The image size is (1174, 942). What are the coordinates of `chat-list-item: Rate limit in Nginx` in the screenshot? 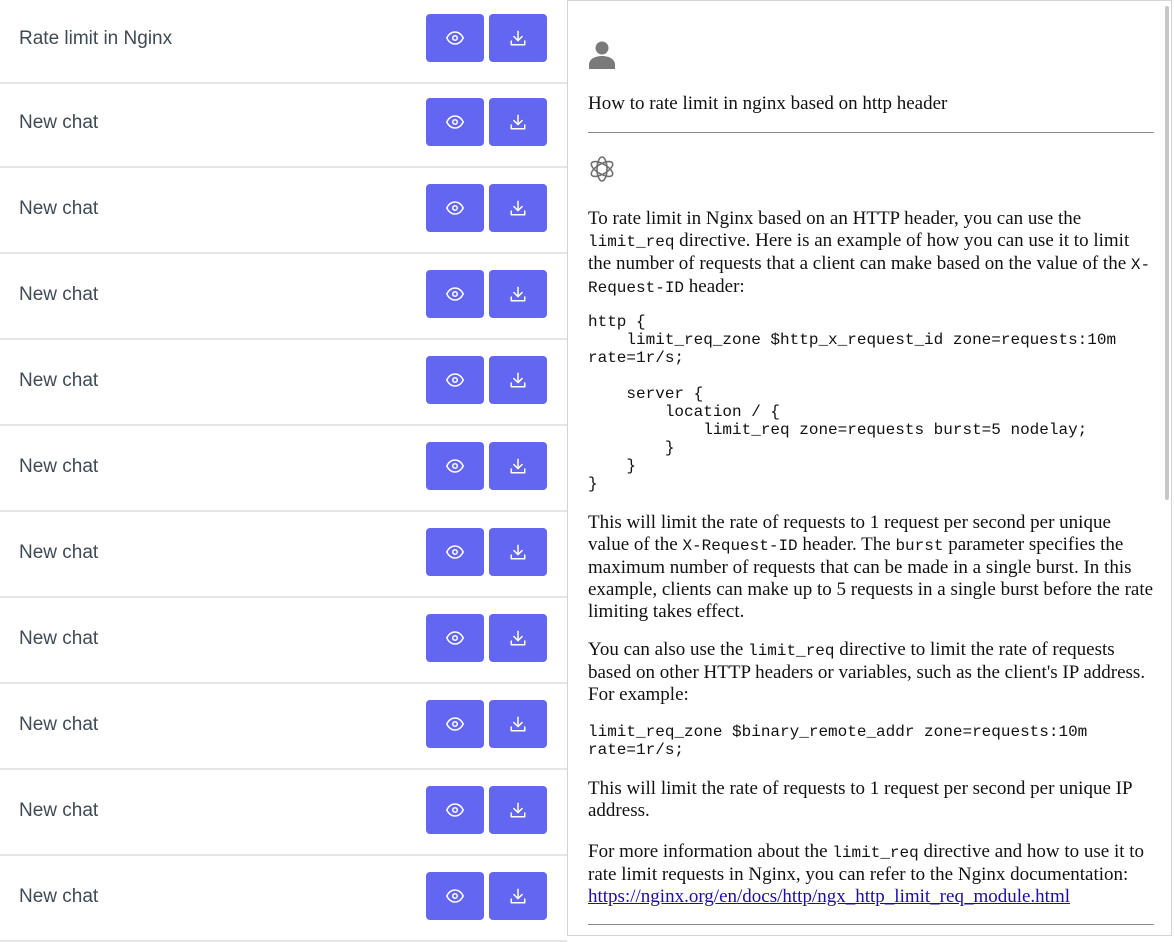 It's located at (283, 42).